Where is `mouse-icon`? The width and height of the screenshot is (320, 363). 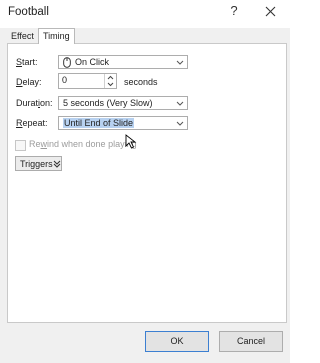 mouse-icon is located at coordinates (67, 62).